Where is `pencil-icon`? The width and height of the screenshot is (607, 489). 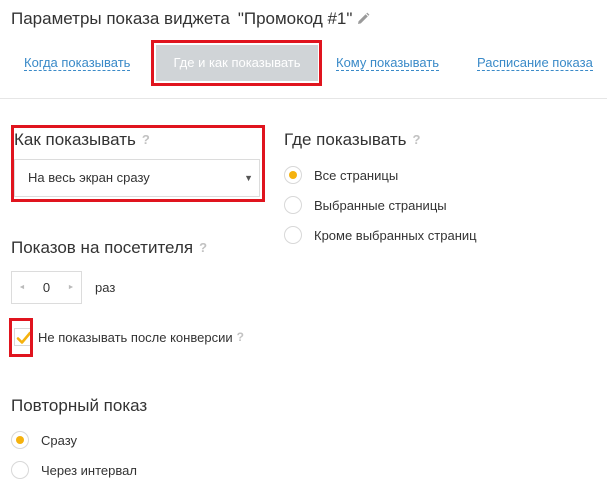 pencil-icon is located at coordinates (363, 21).